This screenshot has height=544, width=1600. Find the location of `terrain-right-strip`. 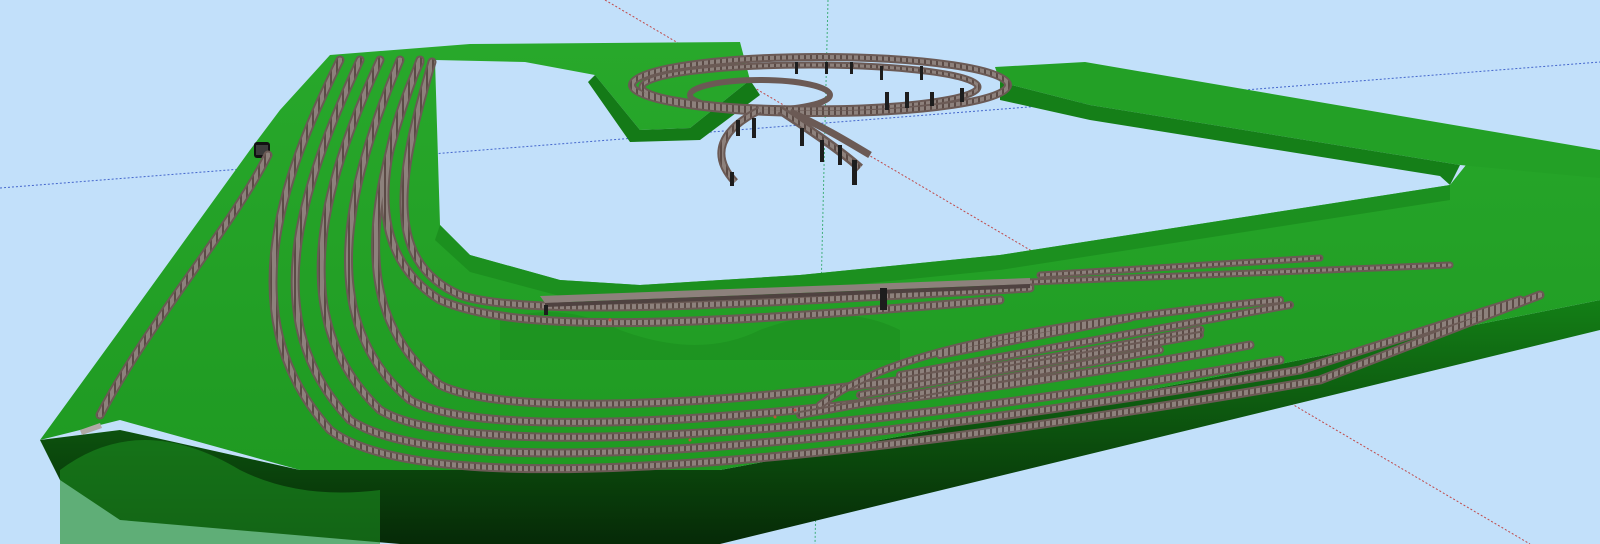

terrain-right-strip is located at coordinates (1297, 120).